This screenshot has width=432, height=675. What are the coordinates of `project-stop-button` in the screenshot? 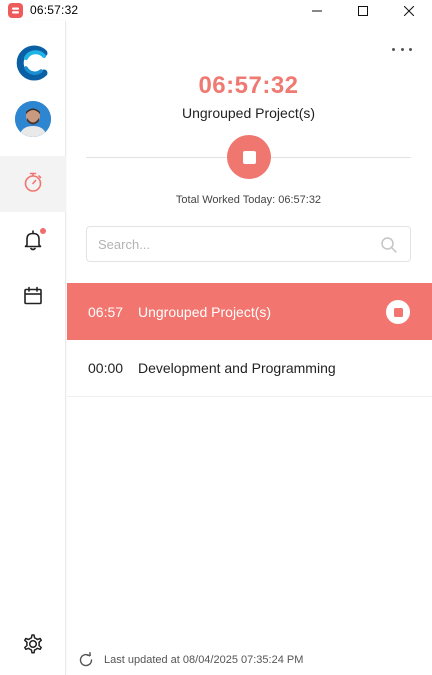 It's located at (398, 312).